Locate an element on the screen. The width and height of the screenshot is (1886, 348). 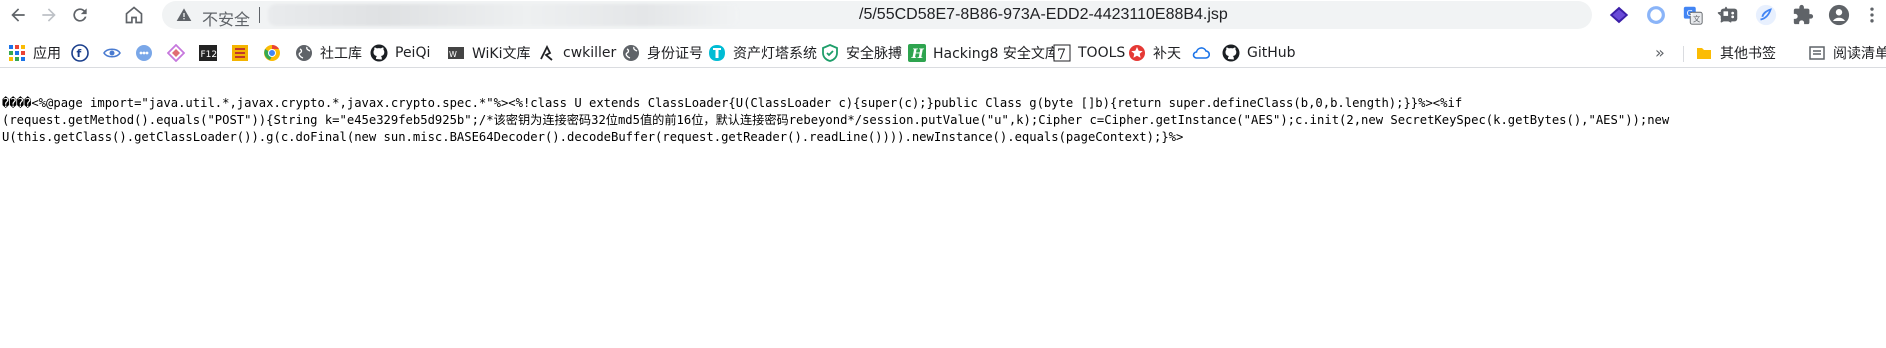
bookmark-peiqi: PeiQi is located at coordinates (400, 53).